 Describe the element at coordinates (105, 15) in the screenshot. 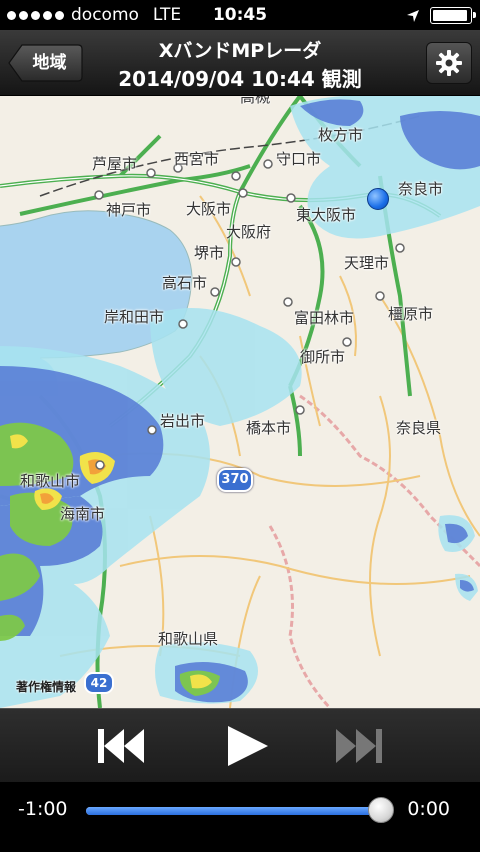

I see `carrier-label: docomo` at that location.